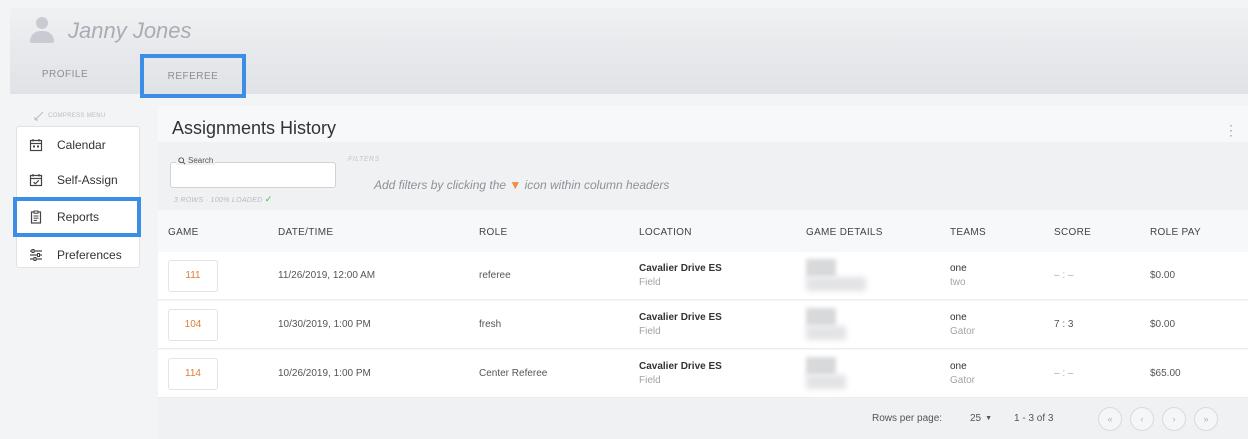  Describe the element at coordinates (513, 373) in the screenshot. I see `role-cell: Center Referee` at that location.